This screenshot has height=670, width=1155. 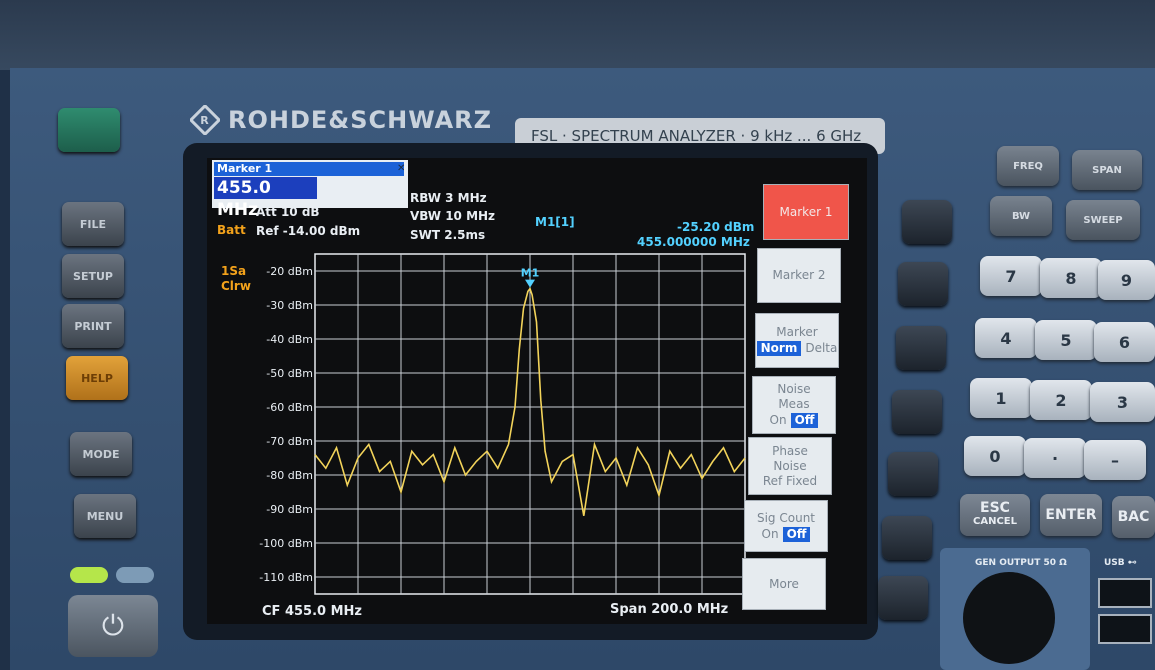 What do you see at coordinates (234, 271) in the screenshot?
I see `trace-mode-label: 1Sa` at bounding box center [234, 271].